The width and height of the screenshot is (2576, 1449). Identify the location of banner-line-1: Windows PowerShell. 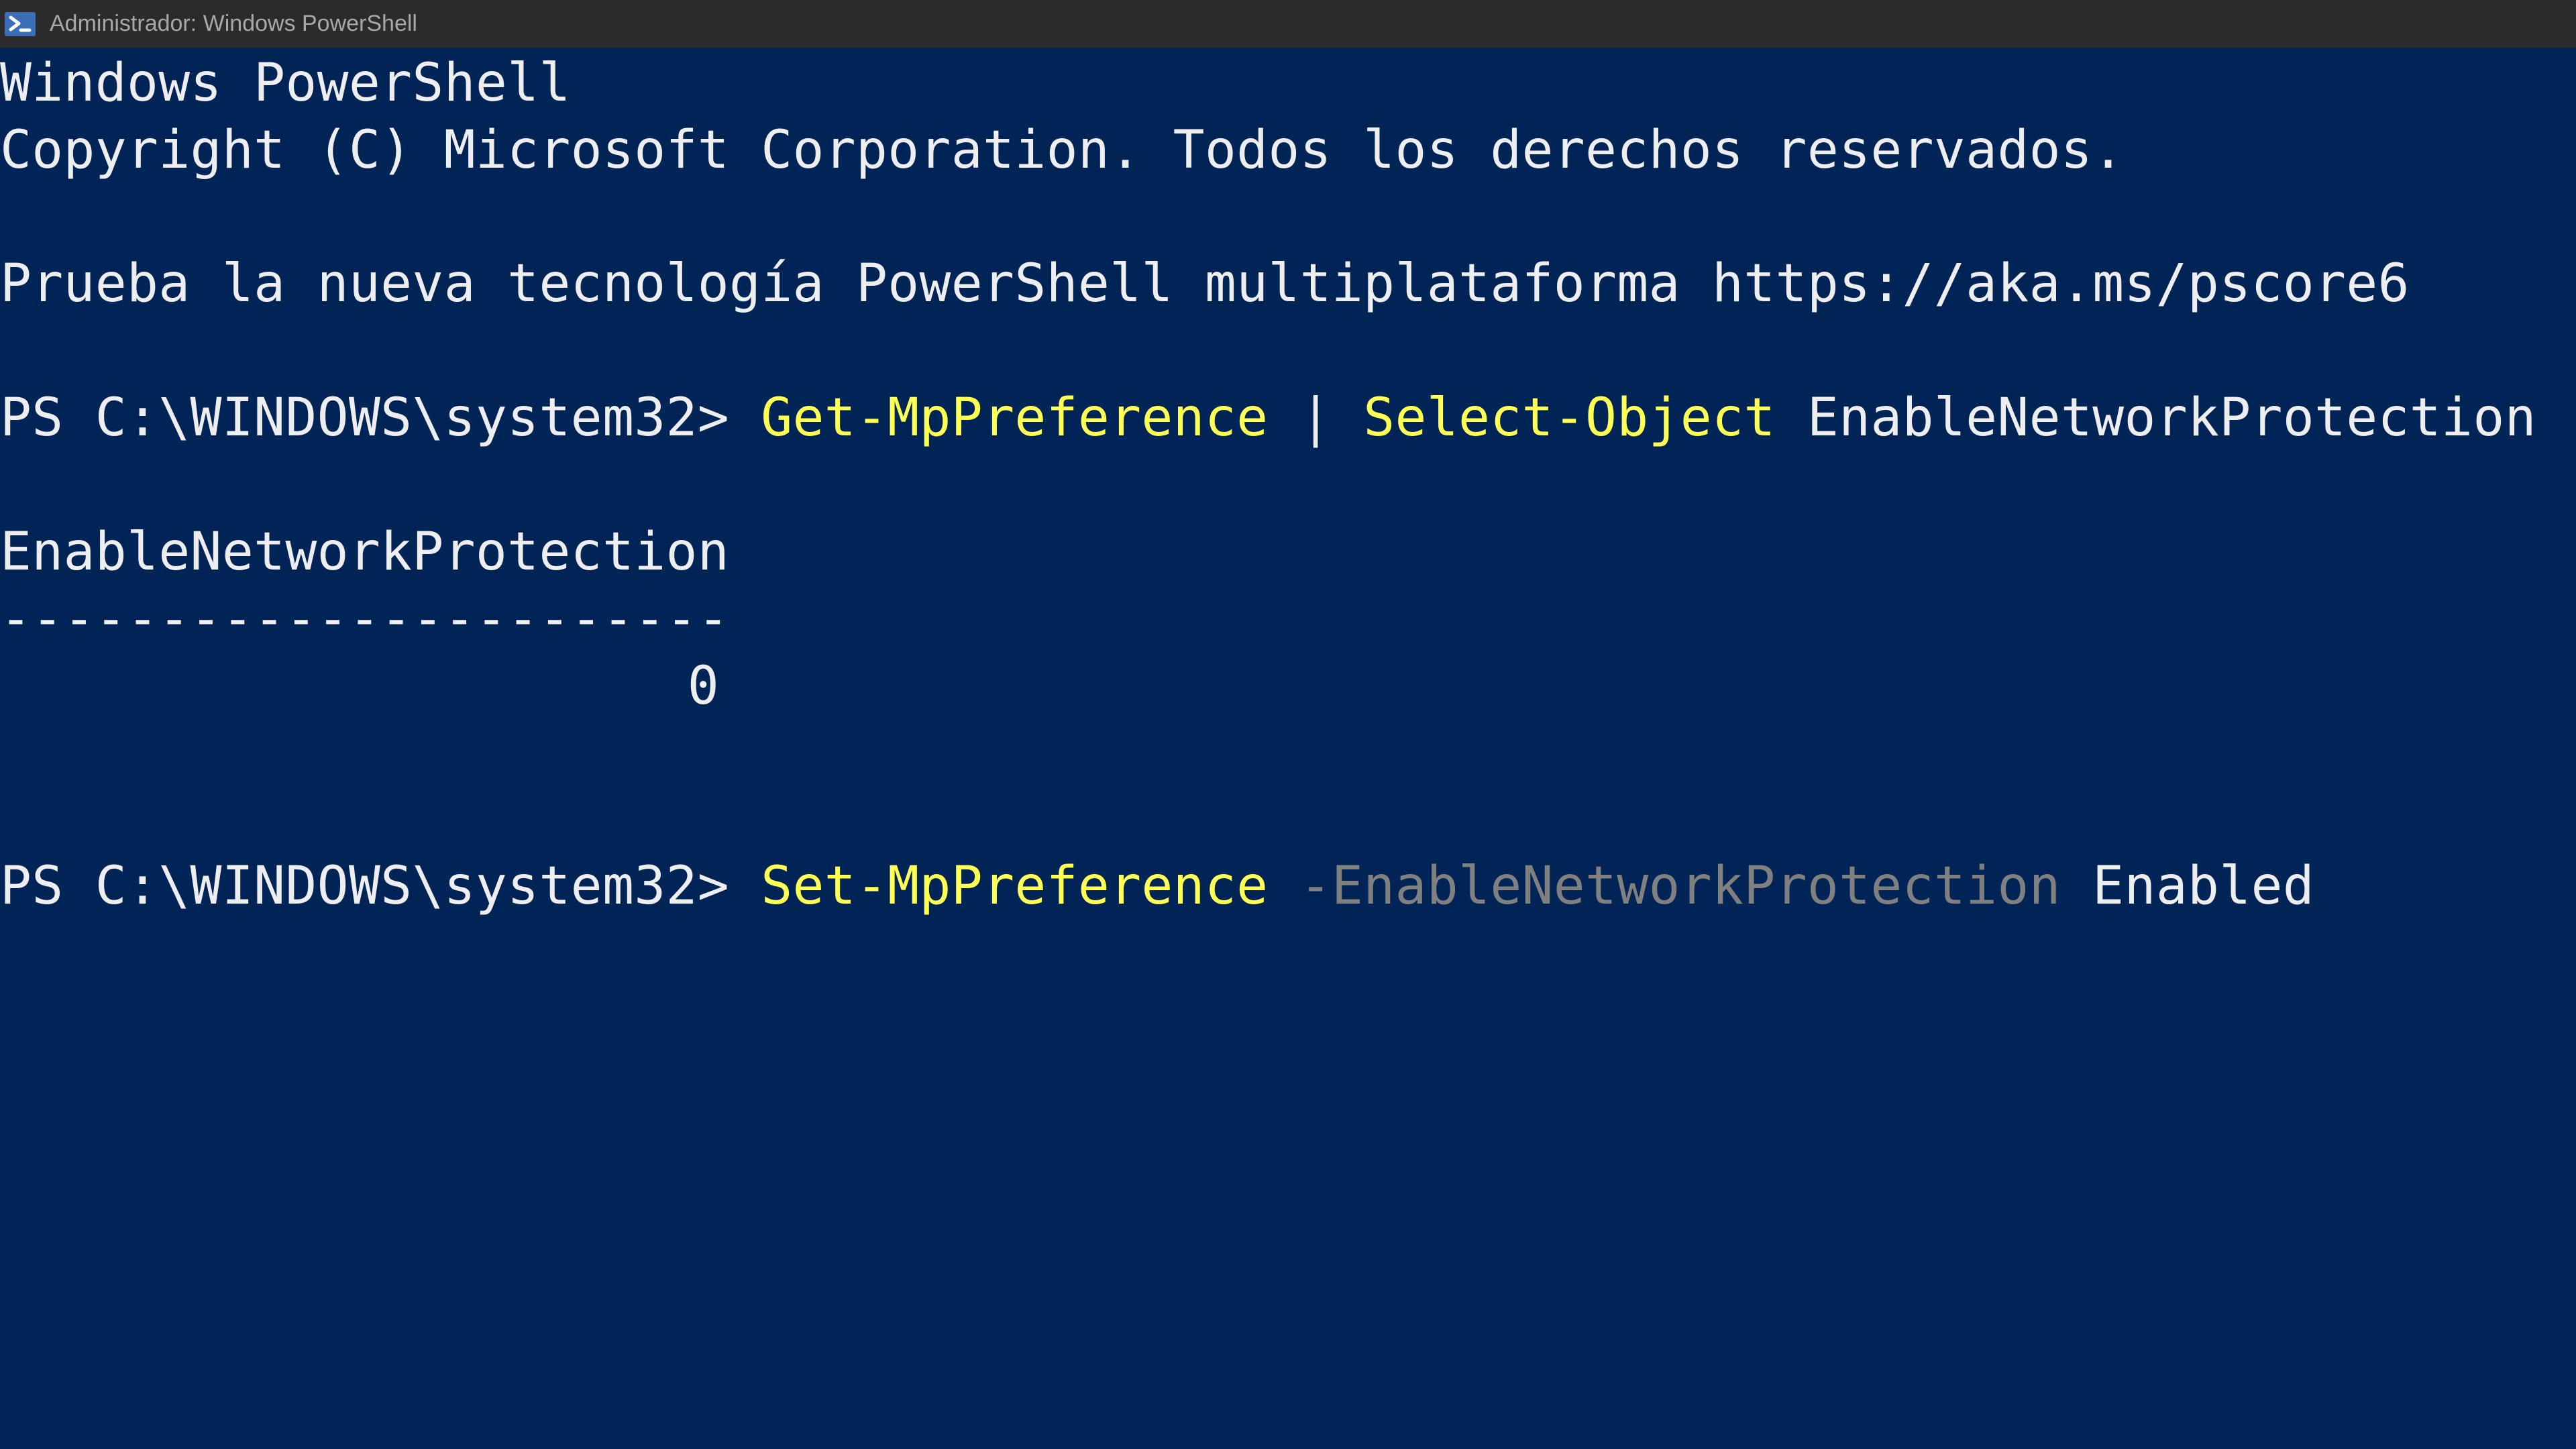
(285, 83).